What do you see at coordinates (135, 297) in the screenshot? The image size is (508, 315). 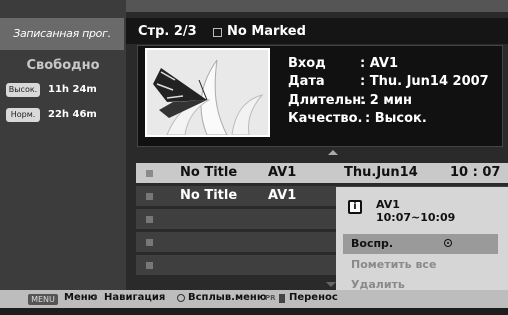 I see `footer-nav-label: Навигация` at bounding box center [135, 297].